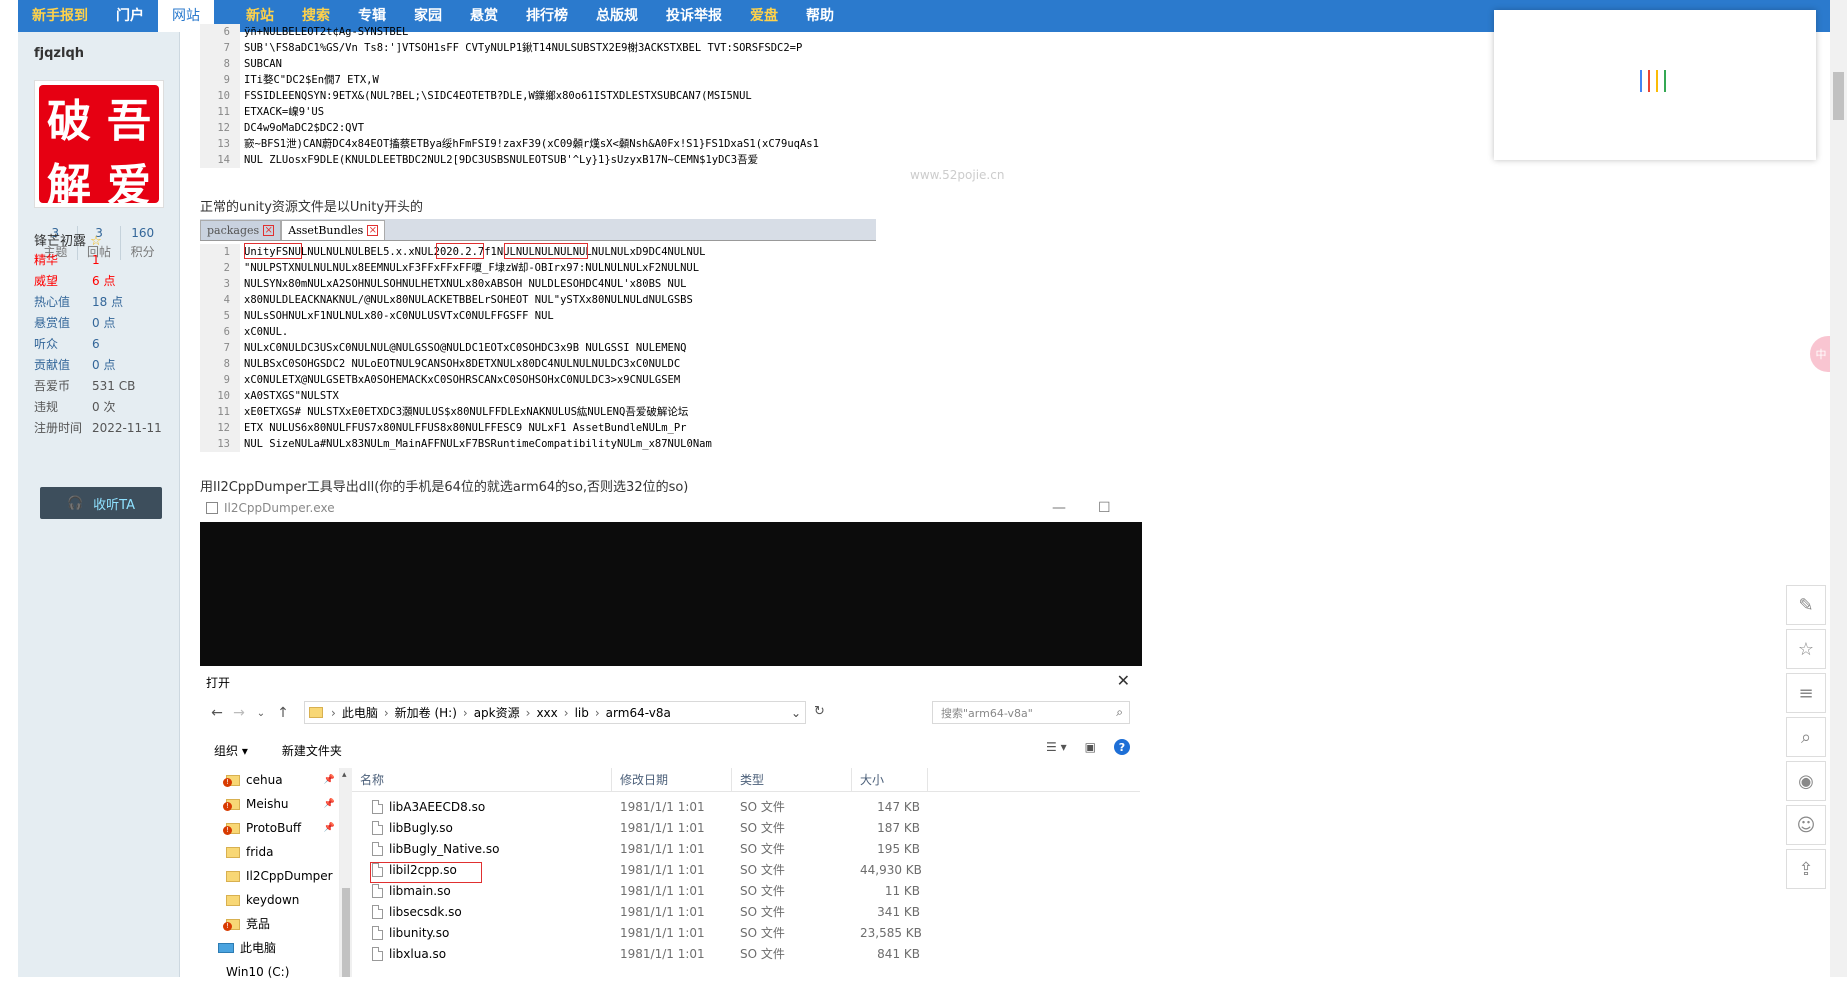  What do you see at coordinates (239, 713) in the screenshot?
I see `forward-arrow-icon: →` at bounding box center [239, 713].